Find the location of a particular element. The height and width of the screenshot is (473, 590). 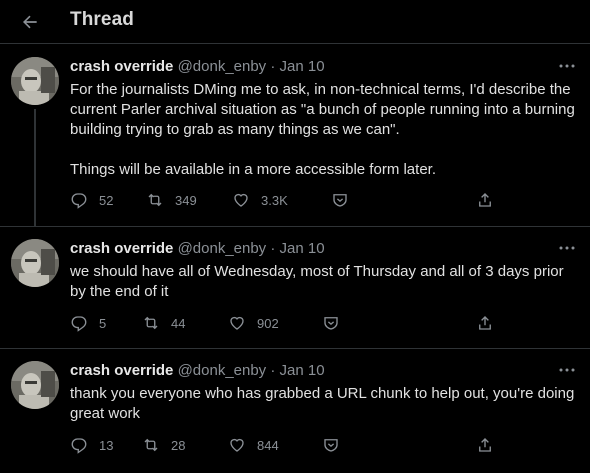

thread-header: Thread is located at coordinates (295, 22).